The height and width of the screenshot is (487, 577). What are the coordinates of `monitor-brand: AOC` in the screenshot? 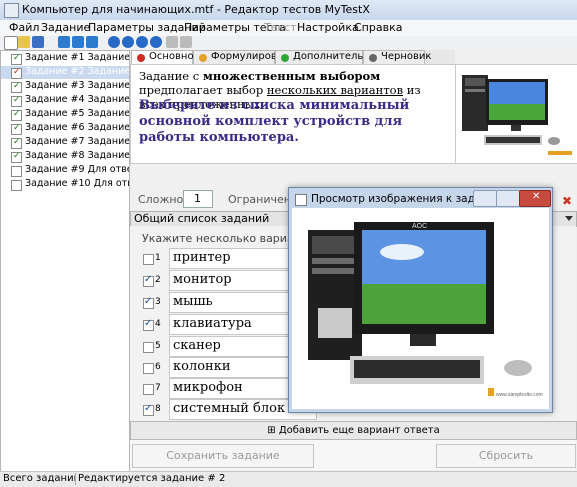 It's located at (419, 226).